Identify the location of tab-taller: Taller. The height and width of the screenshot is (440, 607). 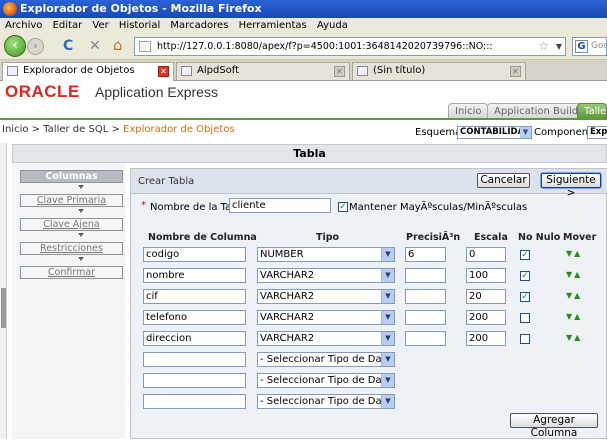
(592, 110).